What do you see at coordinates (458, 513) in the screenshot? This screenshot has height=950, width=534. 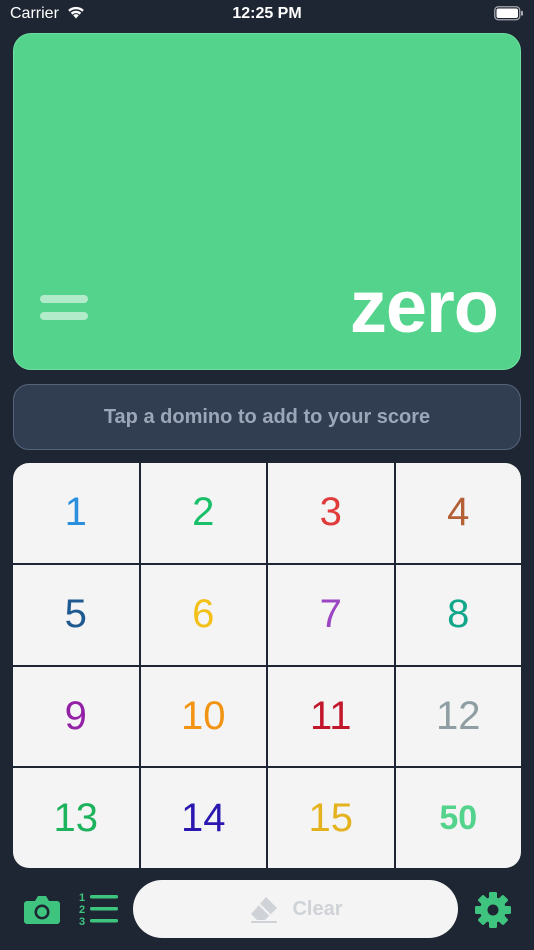 I see `domino-key-4: 4` at bounding box center [458, 513].